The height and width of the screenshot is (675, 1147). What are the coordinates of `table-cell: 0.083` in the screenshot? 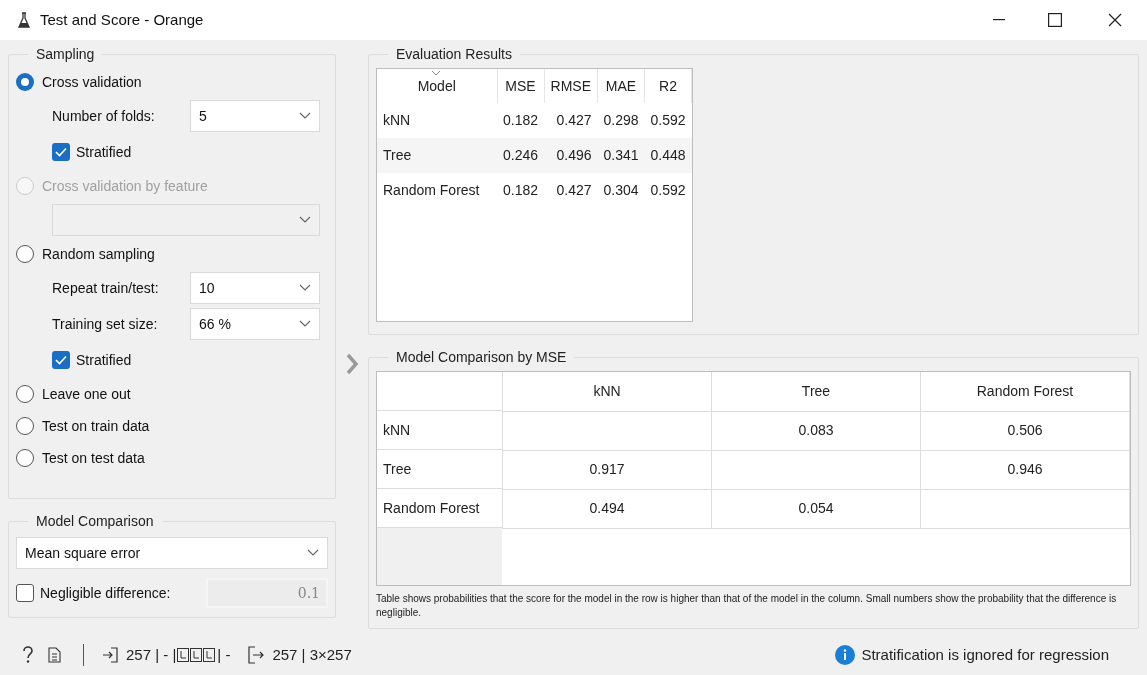 It's located at (816, 430).